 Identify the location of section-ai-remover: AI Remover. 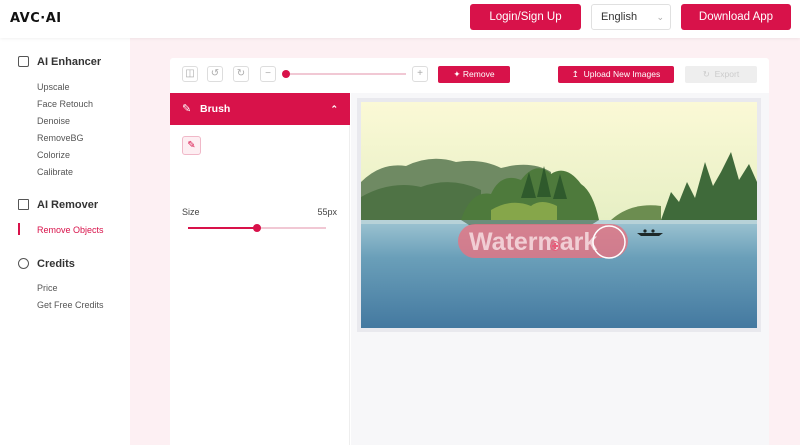
(58, 205).